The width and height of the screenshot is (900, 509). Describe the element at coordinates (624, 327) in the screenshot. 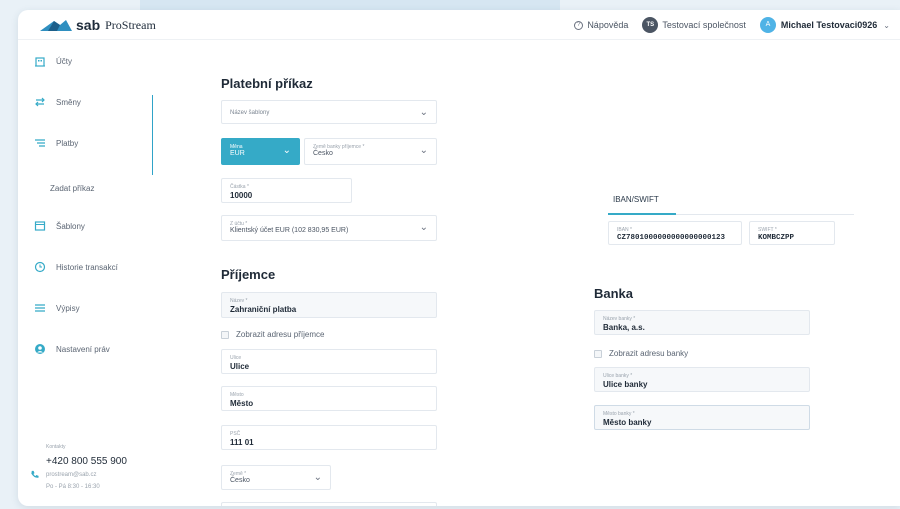

I see `bank-name-value: Banka, a.s.` at that location.